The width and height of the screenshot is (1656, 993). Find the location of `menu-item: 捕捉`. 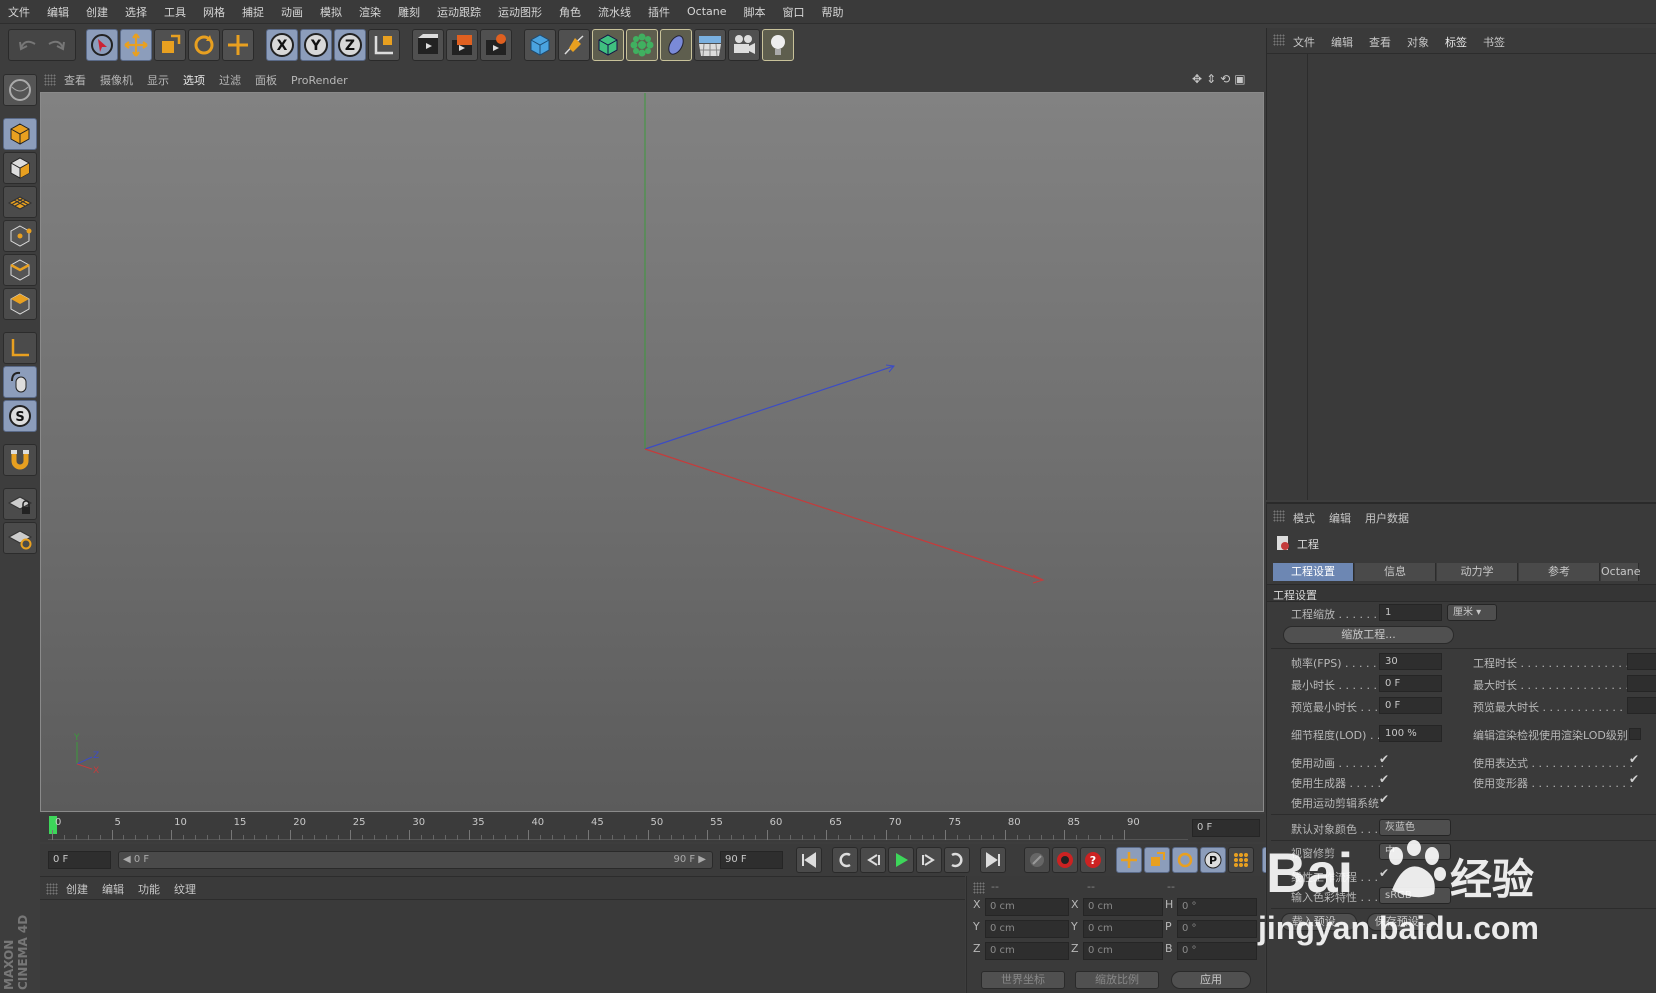

menu-item: 捕捉 is located at coordinates (253, 12).